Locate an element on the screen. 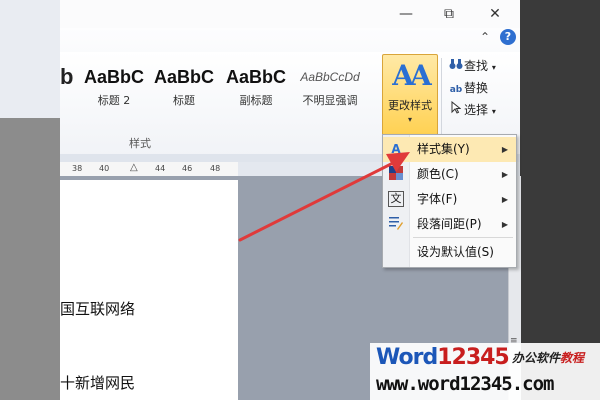  menu-item-paragraph-spacing: 段落间距(P) ▶ is located at coordinates (449, 224).